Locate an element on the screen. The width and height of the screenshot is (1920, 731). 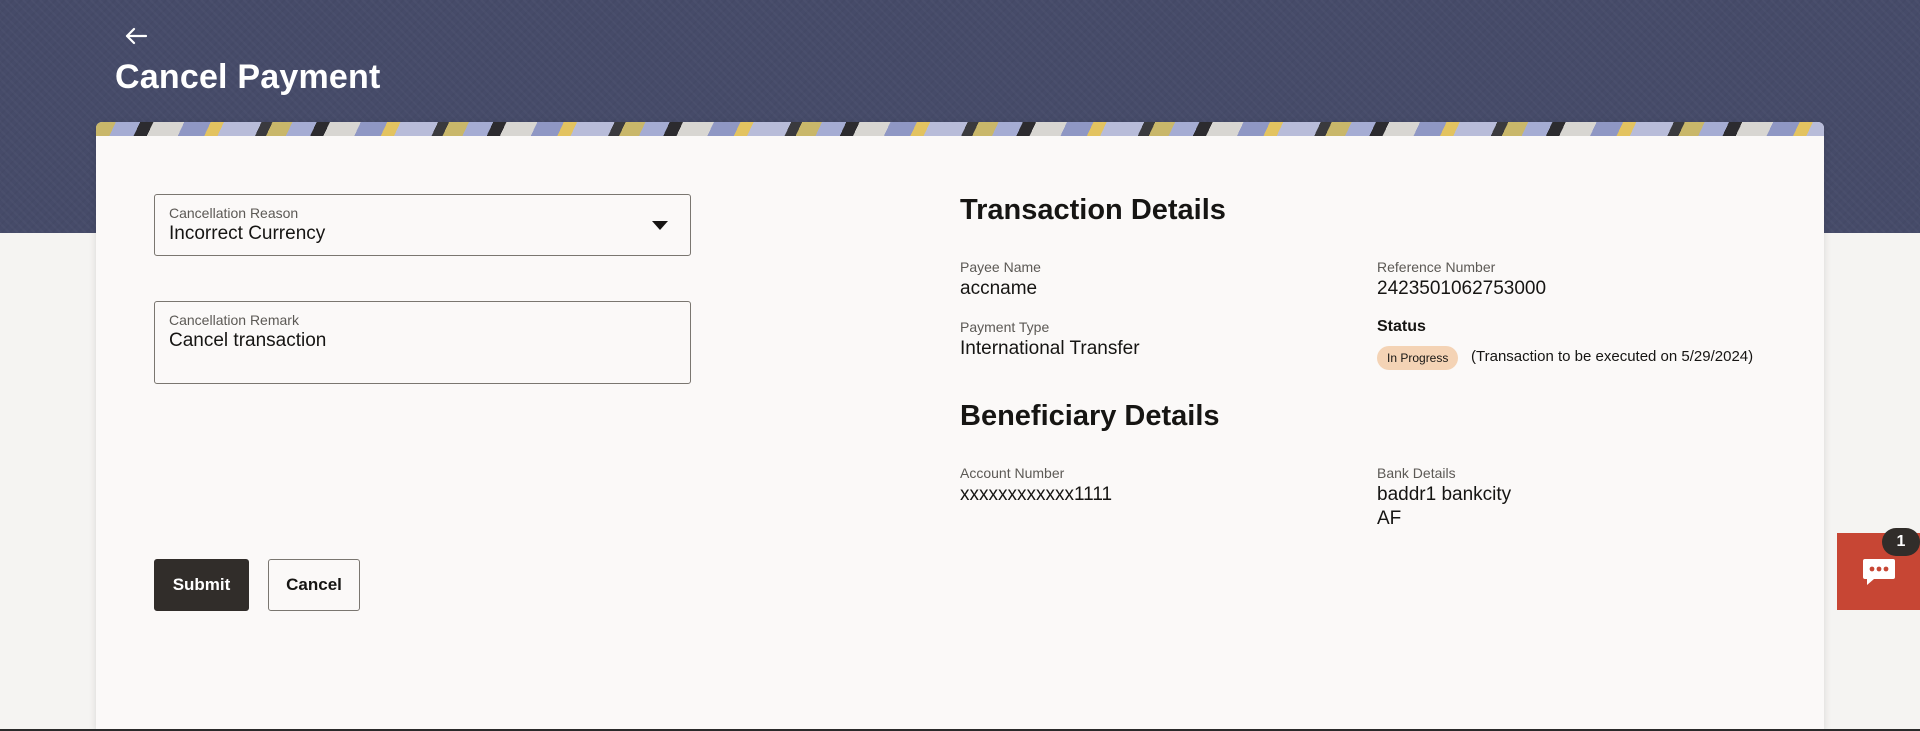
cancellation-remark-label: Cancellation Remark is located at coordinates (234, 320).